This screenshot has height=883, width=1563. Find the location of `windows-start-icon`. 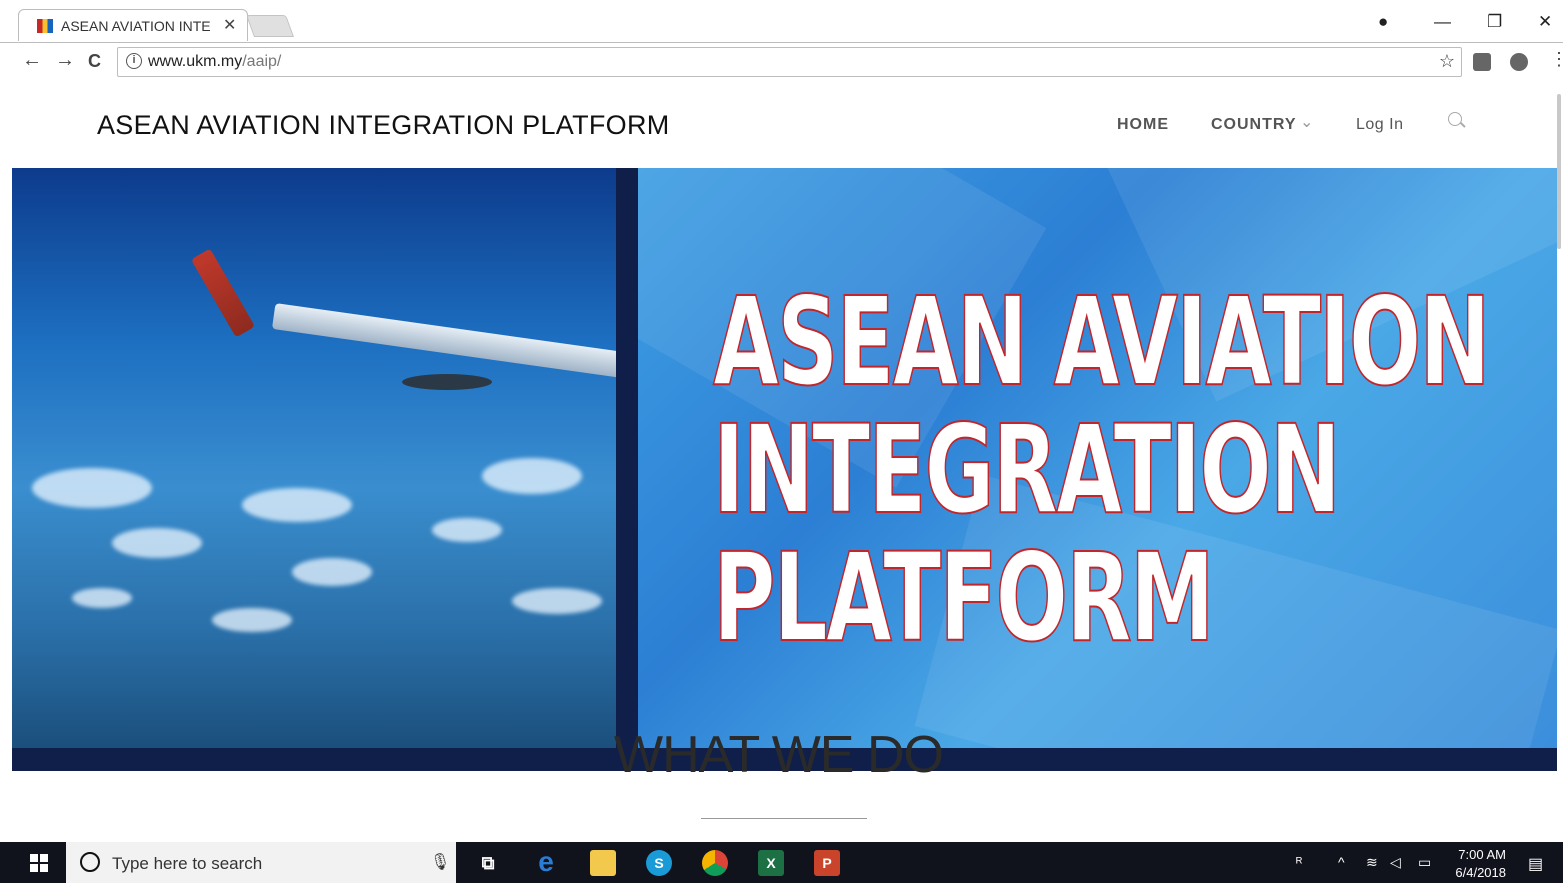

windows-start-icon is located at coordinates (39, 863).